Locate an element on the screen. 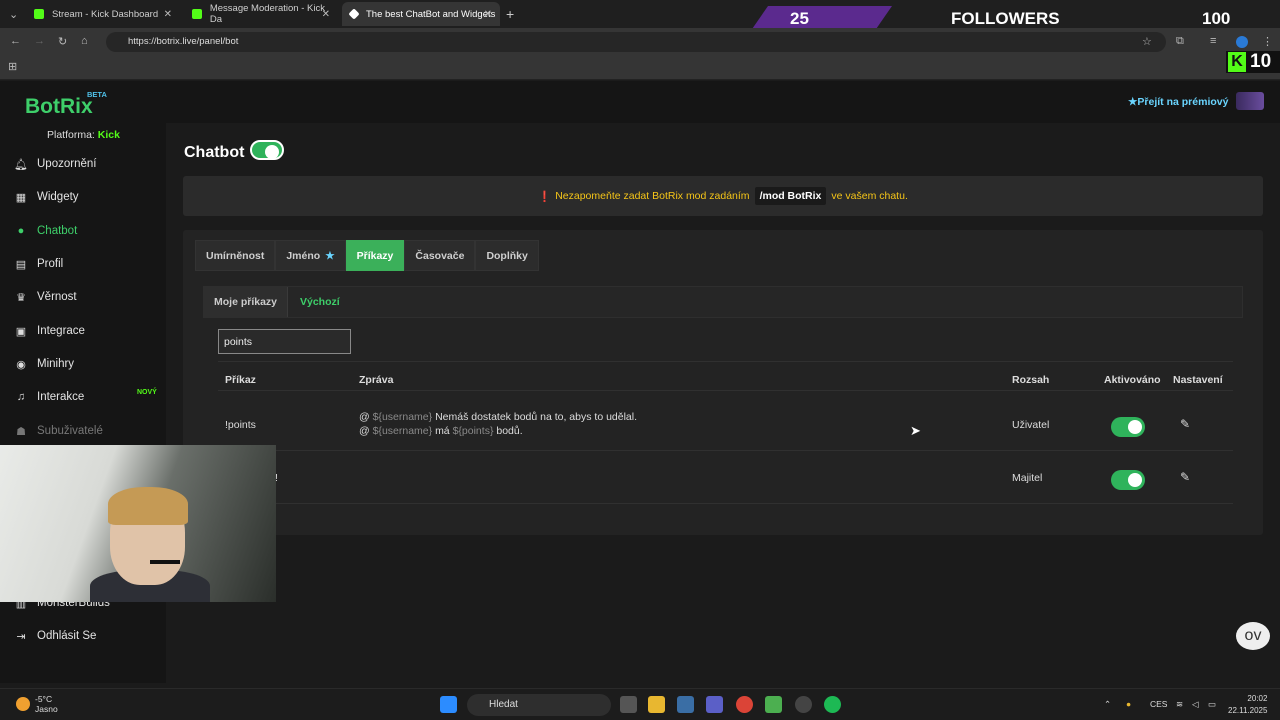  sidebar-item-minihry: ◉ Minihry is located at coordinates (88, 364).